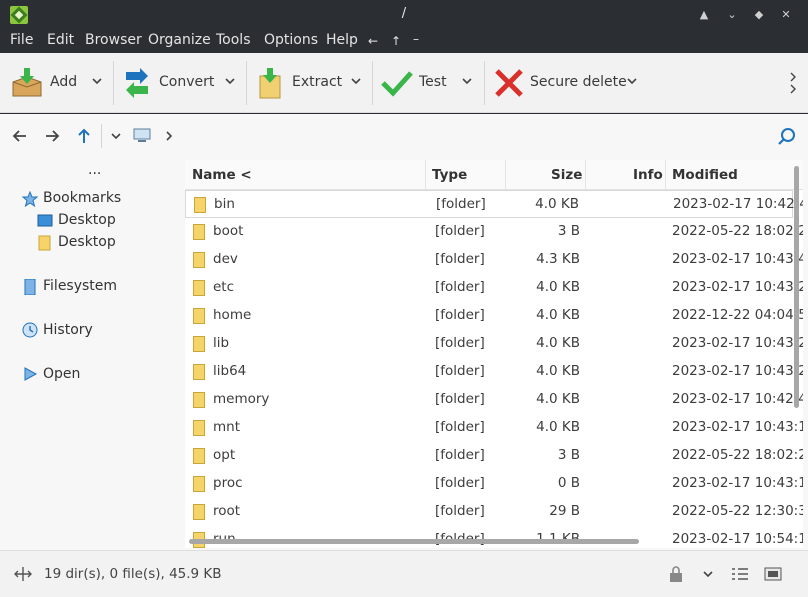 The image size is (808, 597). Describe the element at coordinates (676, 574) in the screenshot. I see `lock-icon` at that location.